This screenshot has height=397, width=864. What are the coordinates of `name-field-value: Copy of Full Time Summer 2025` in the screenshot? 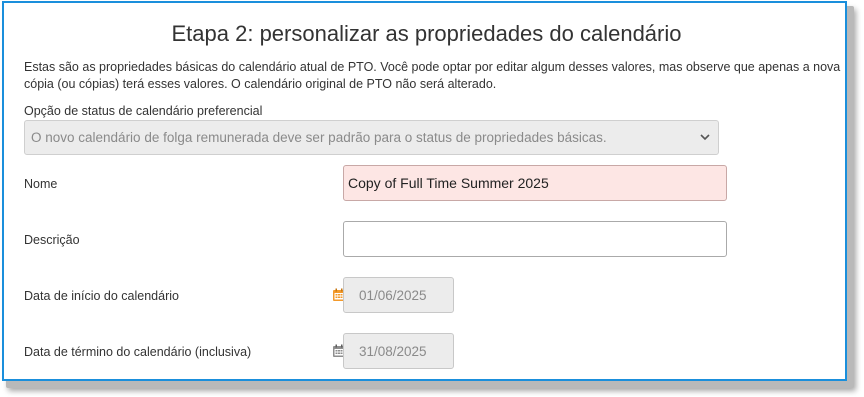 It's located at (448, 183).